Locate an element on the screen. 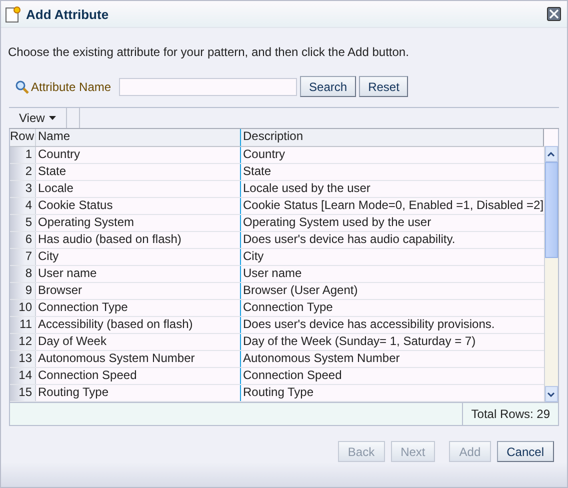 The width and height of the screenshot is (568, 488). column-header: Row is located at coordinates (23, 137).